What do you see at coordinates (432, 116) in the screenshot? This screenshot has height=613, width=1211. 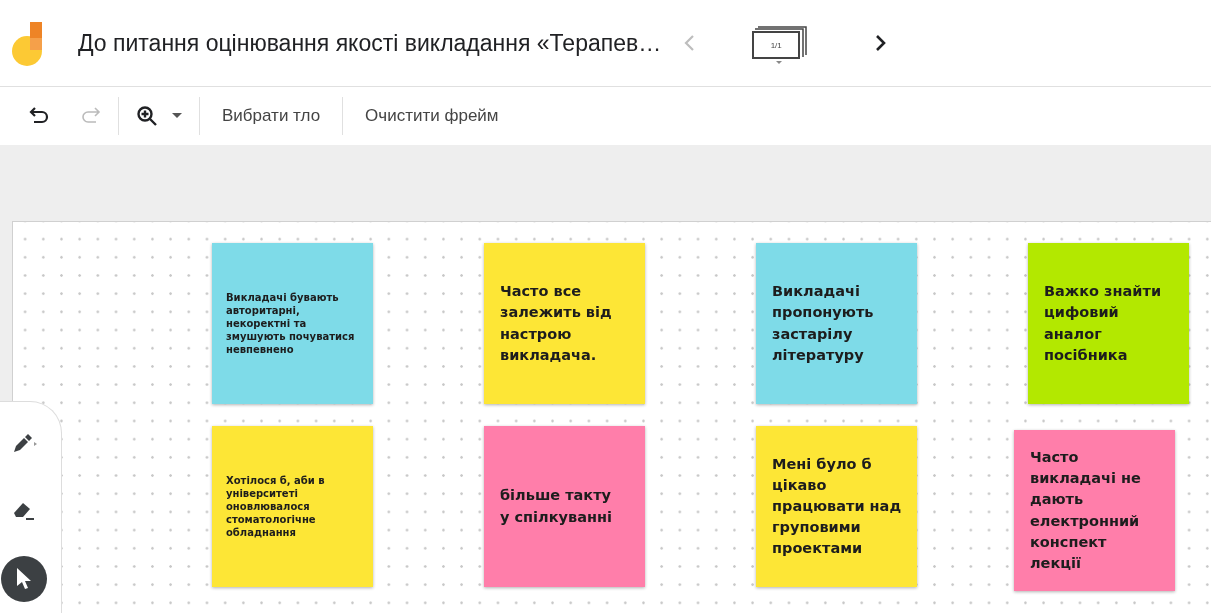 I see `clear-frame-button: Очистити фрейм` at bounding box center [432, 116].